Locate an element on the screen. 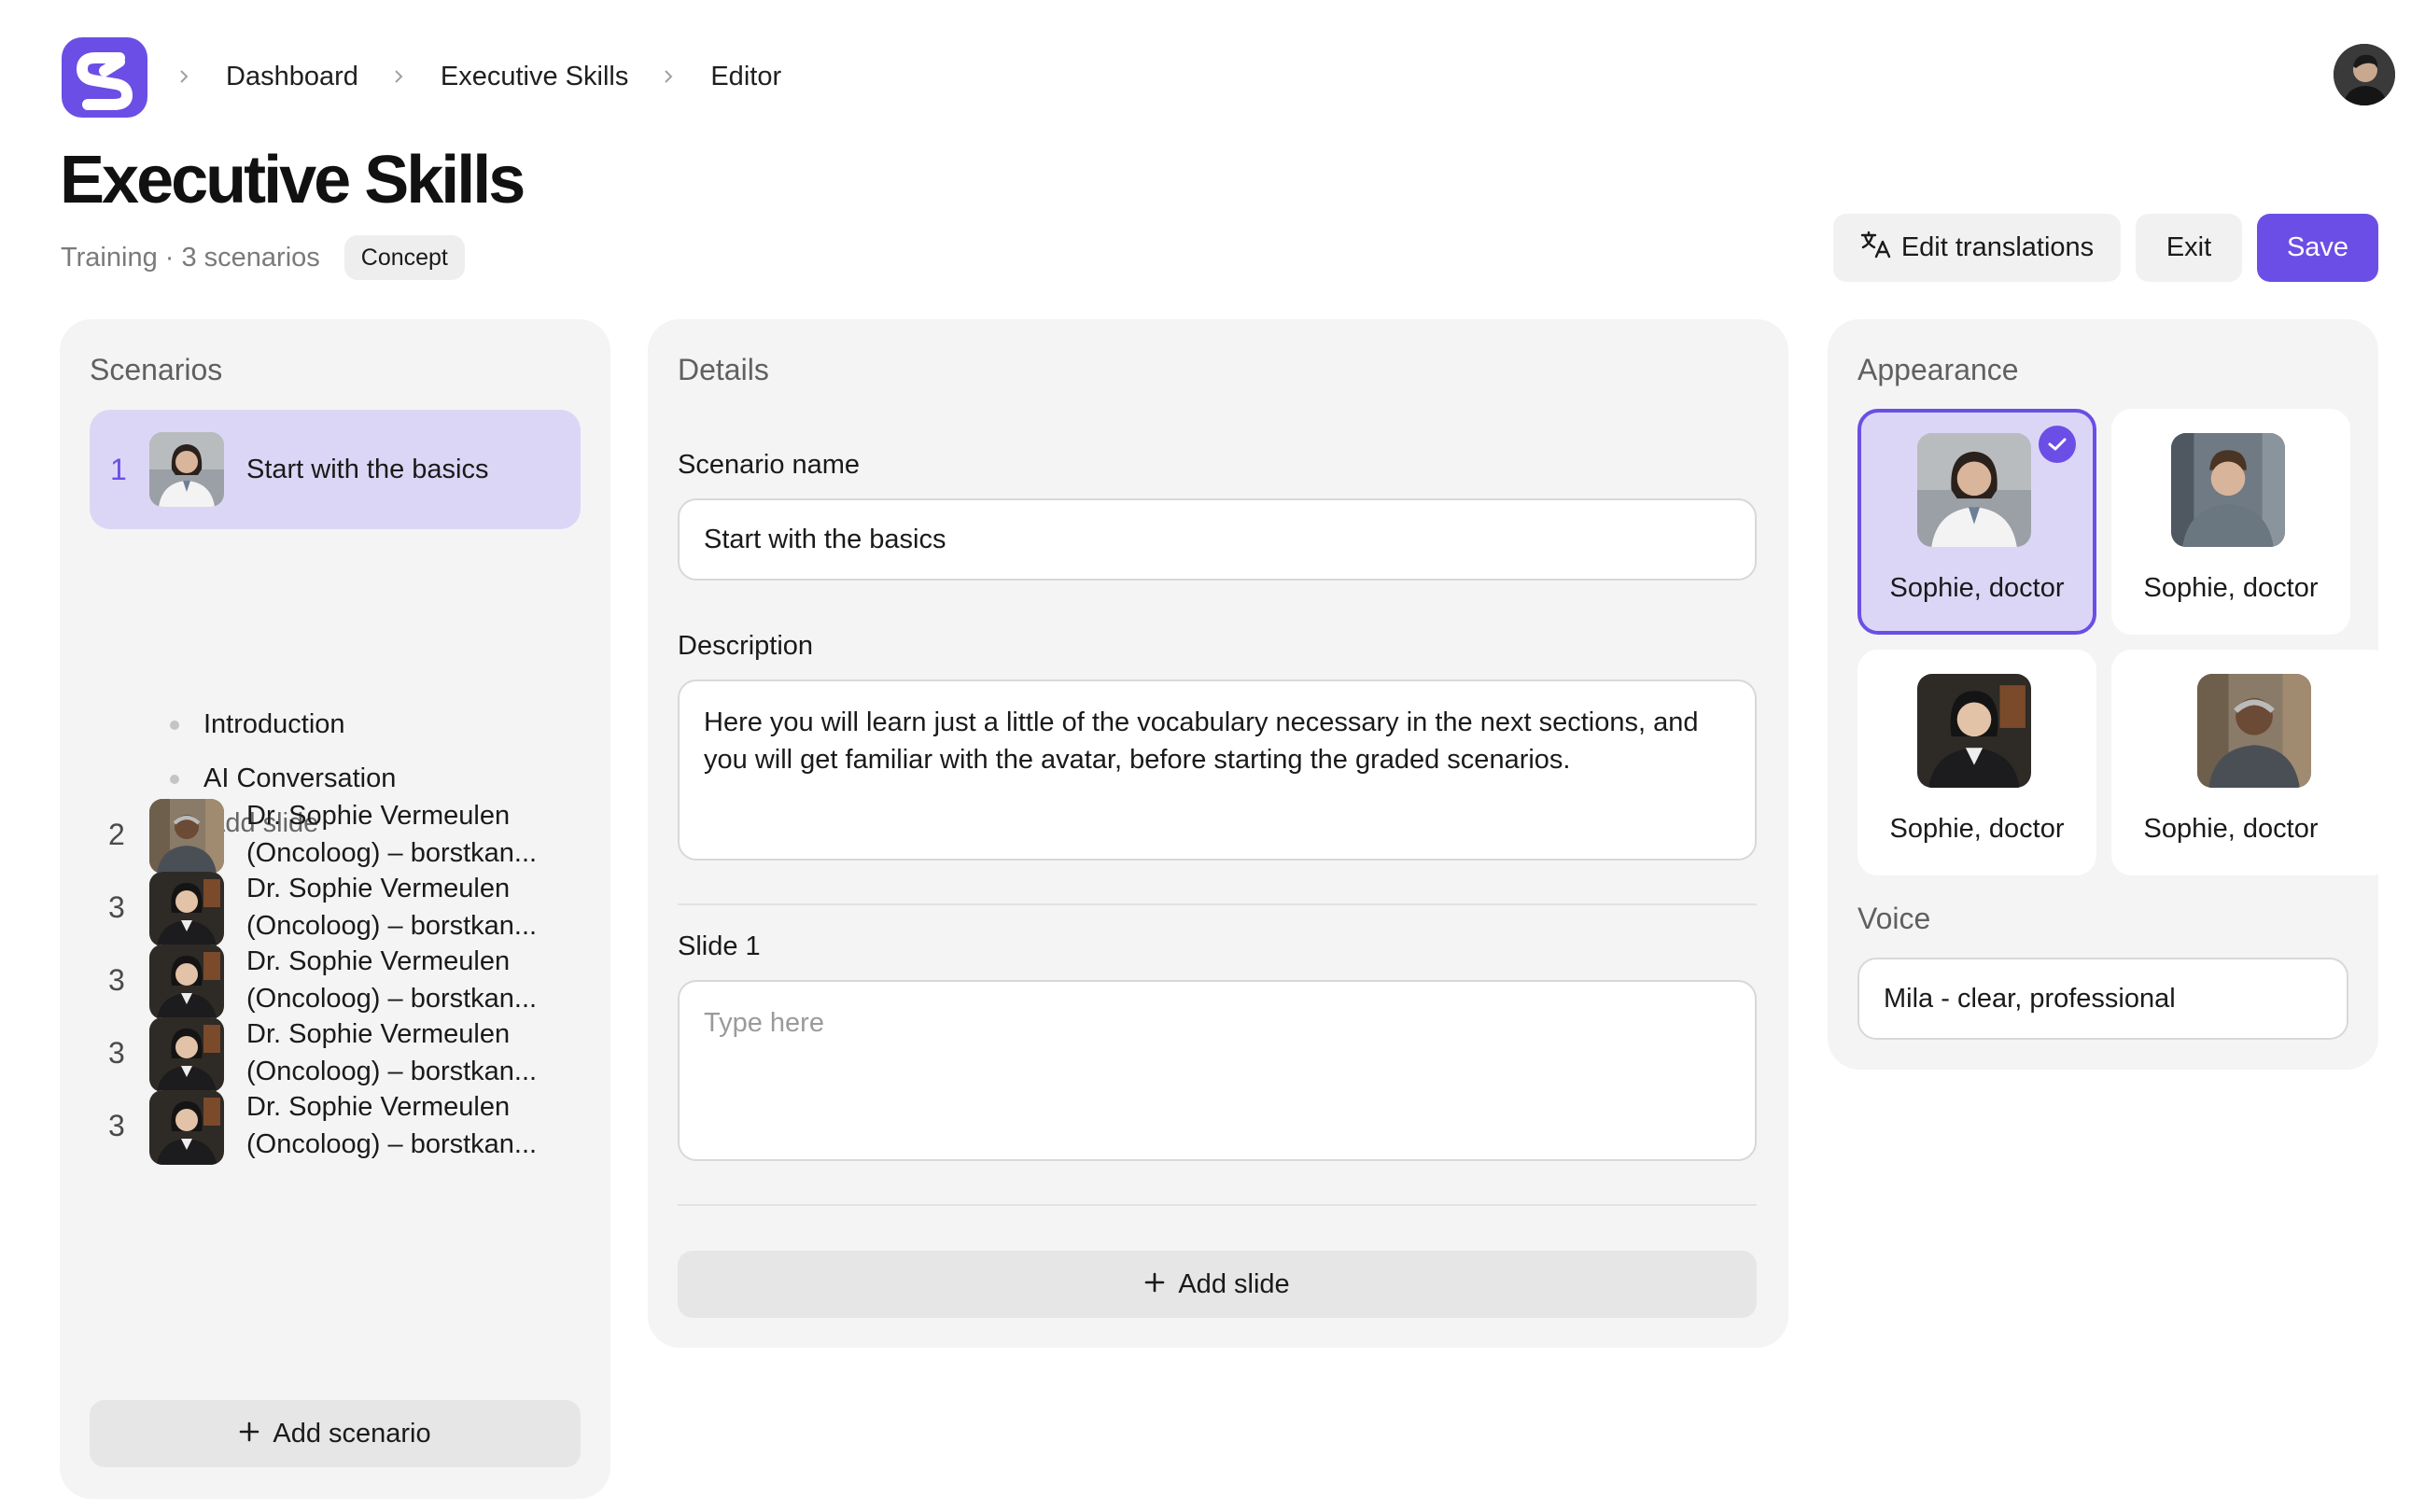  description-label: Description is located at coordinates (746, 646).